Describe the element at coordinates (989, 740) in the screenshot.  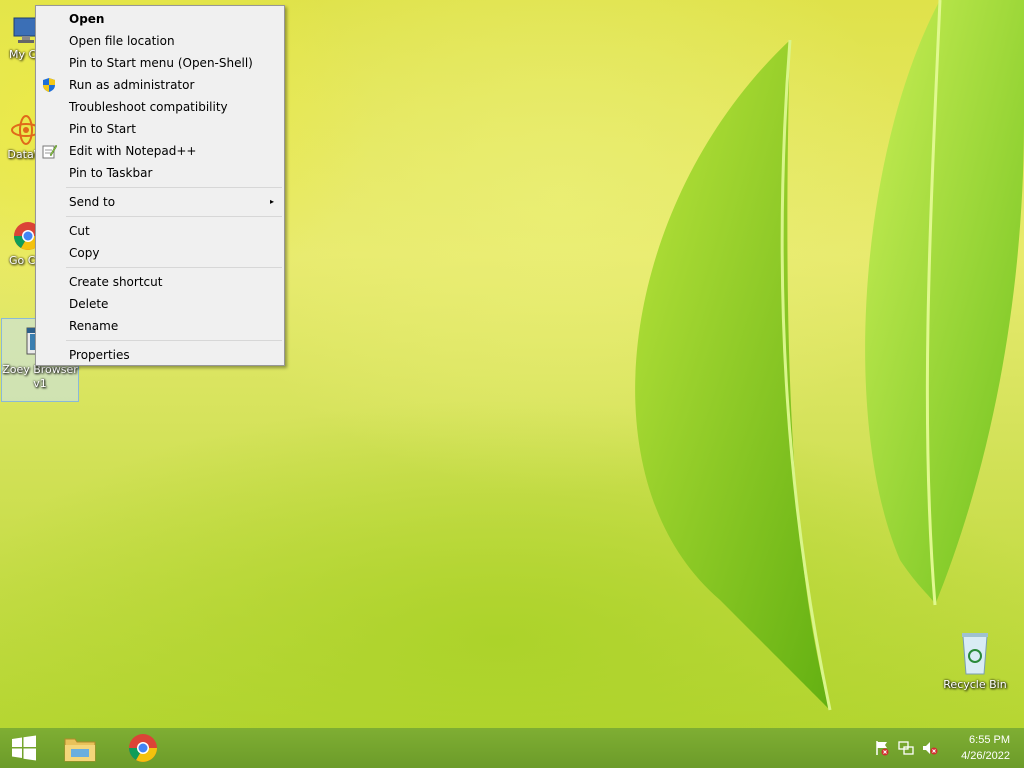
I see `clock-time: 6:55 PM` at that location.